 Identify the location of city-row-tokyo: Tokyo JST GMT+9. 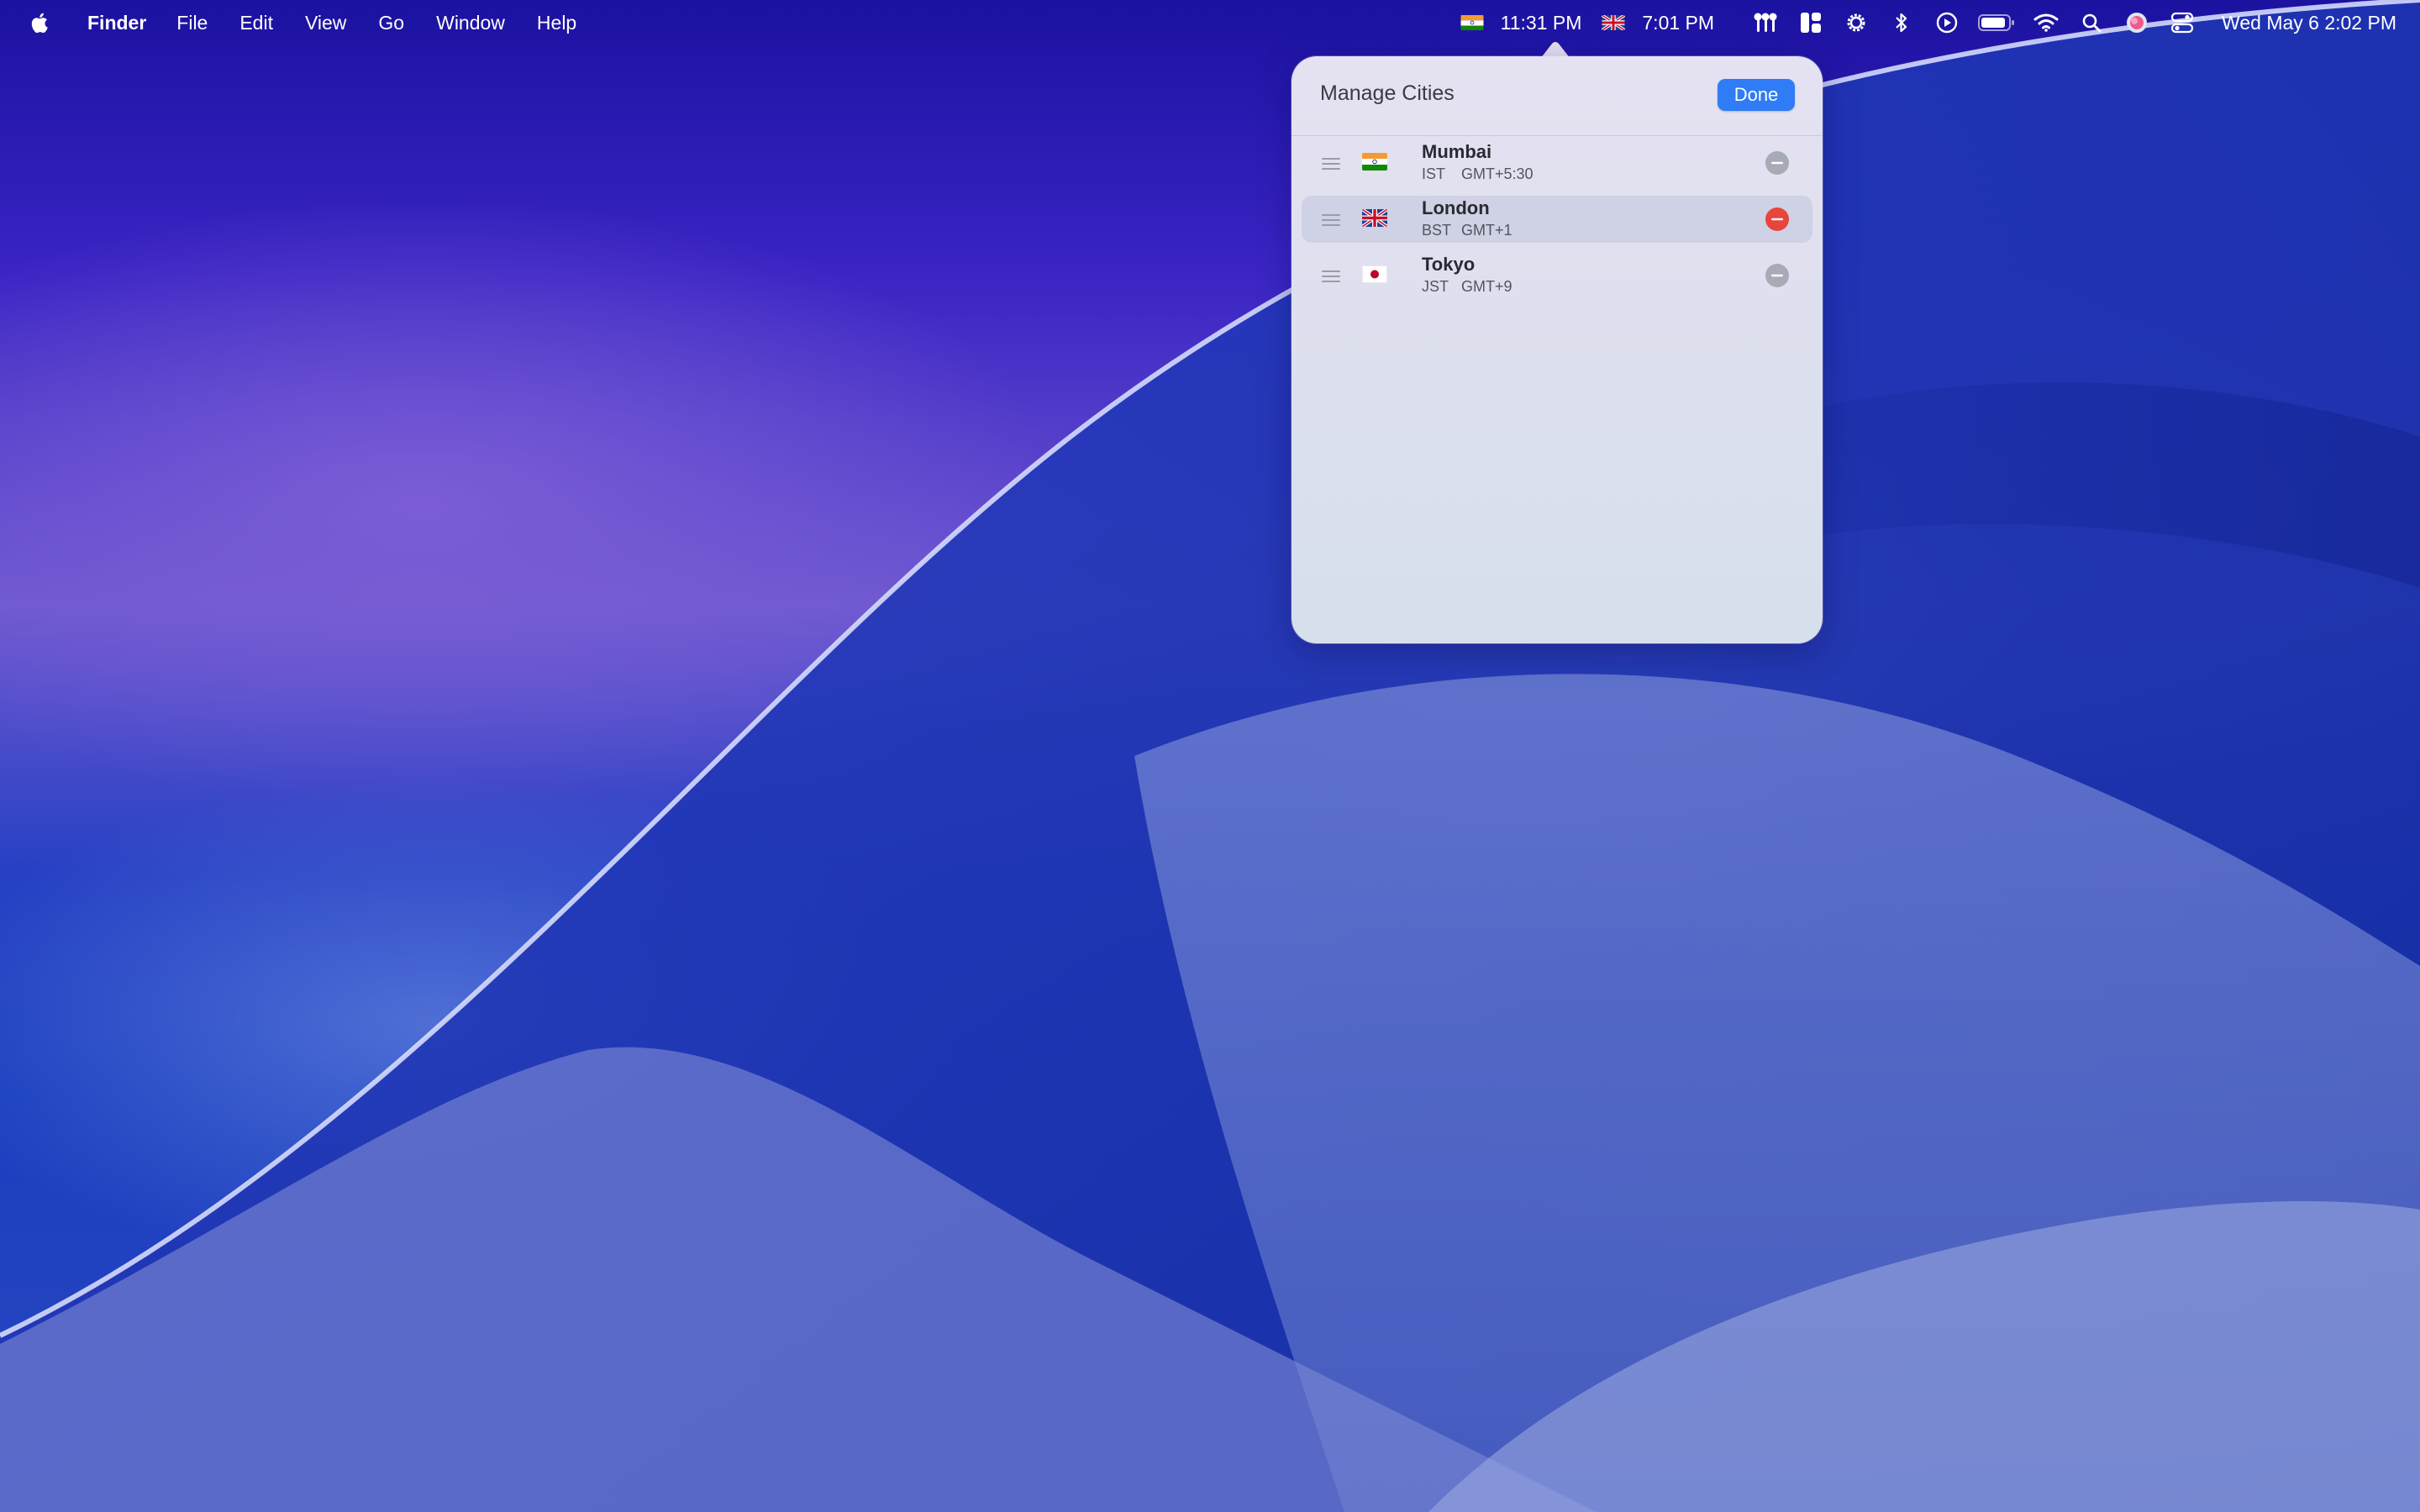
(1557, 275).